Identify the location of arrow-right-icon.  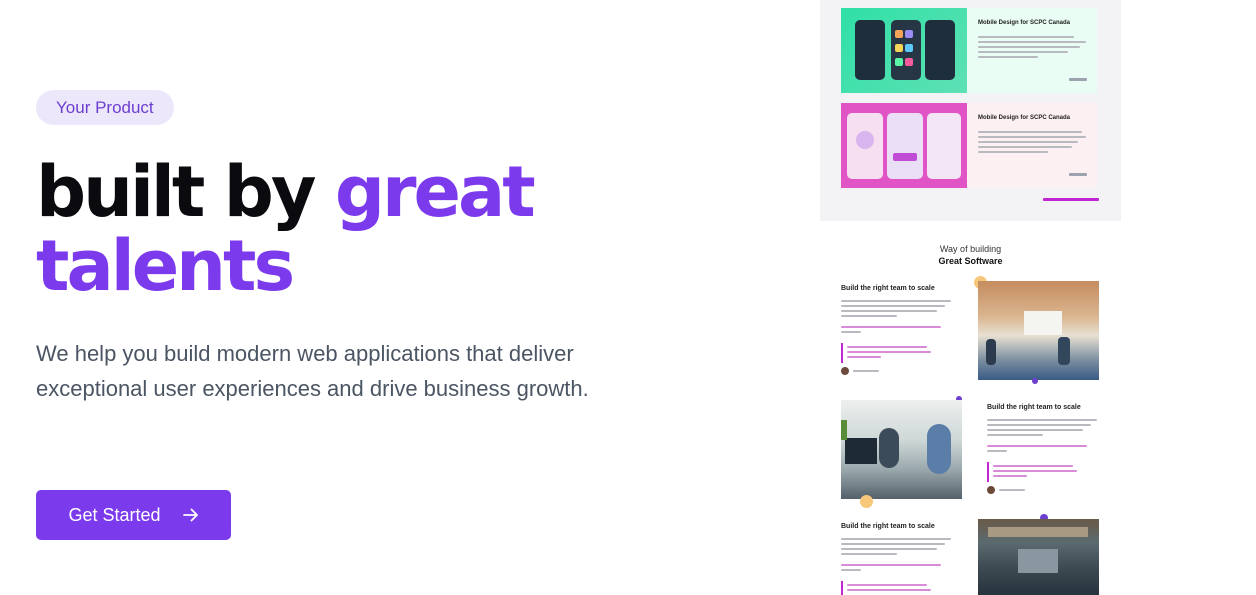
(190, 515).